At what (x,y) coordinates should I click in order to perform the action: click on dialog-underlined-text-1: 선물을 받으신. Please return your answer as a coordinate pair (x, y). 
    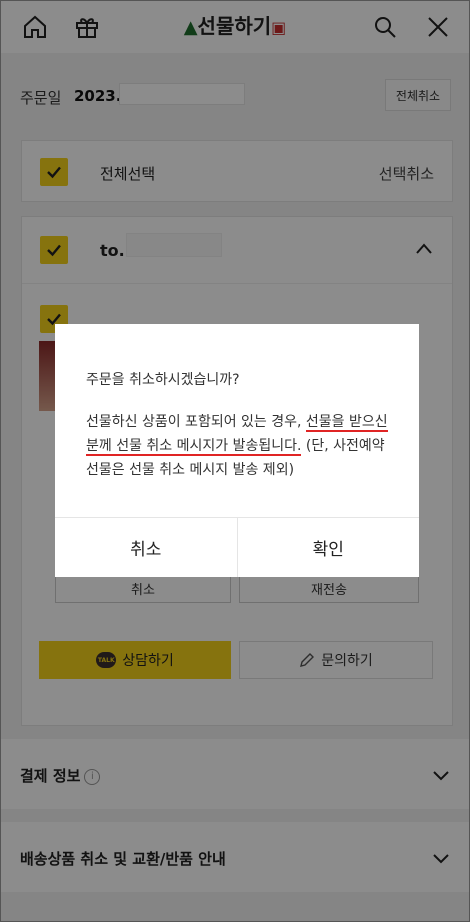
    Looking at the image, I should click on (346, 423).